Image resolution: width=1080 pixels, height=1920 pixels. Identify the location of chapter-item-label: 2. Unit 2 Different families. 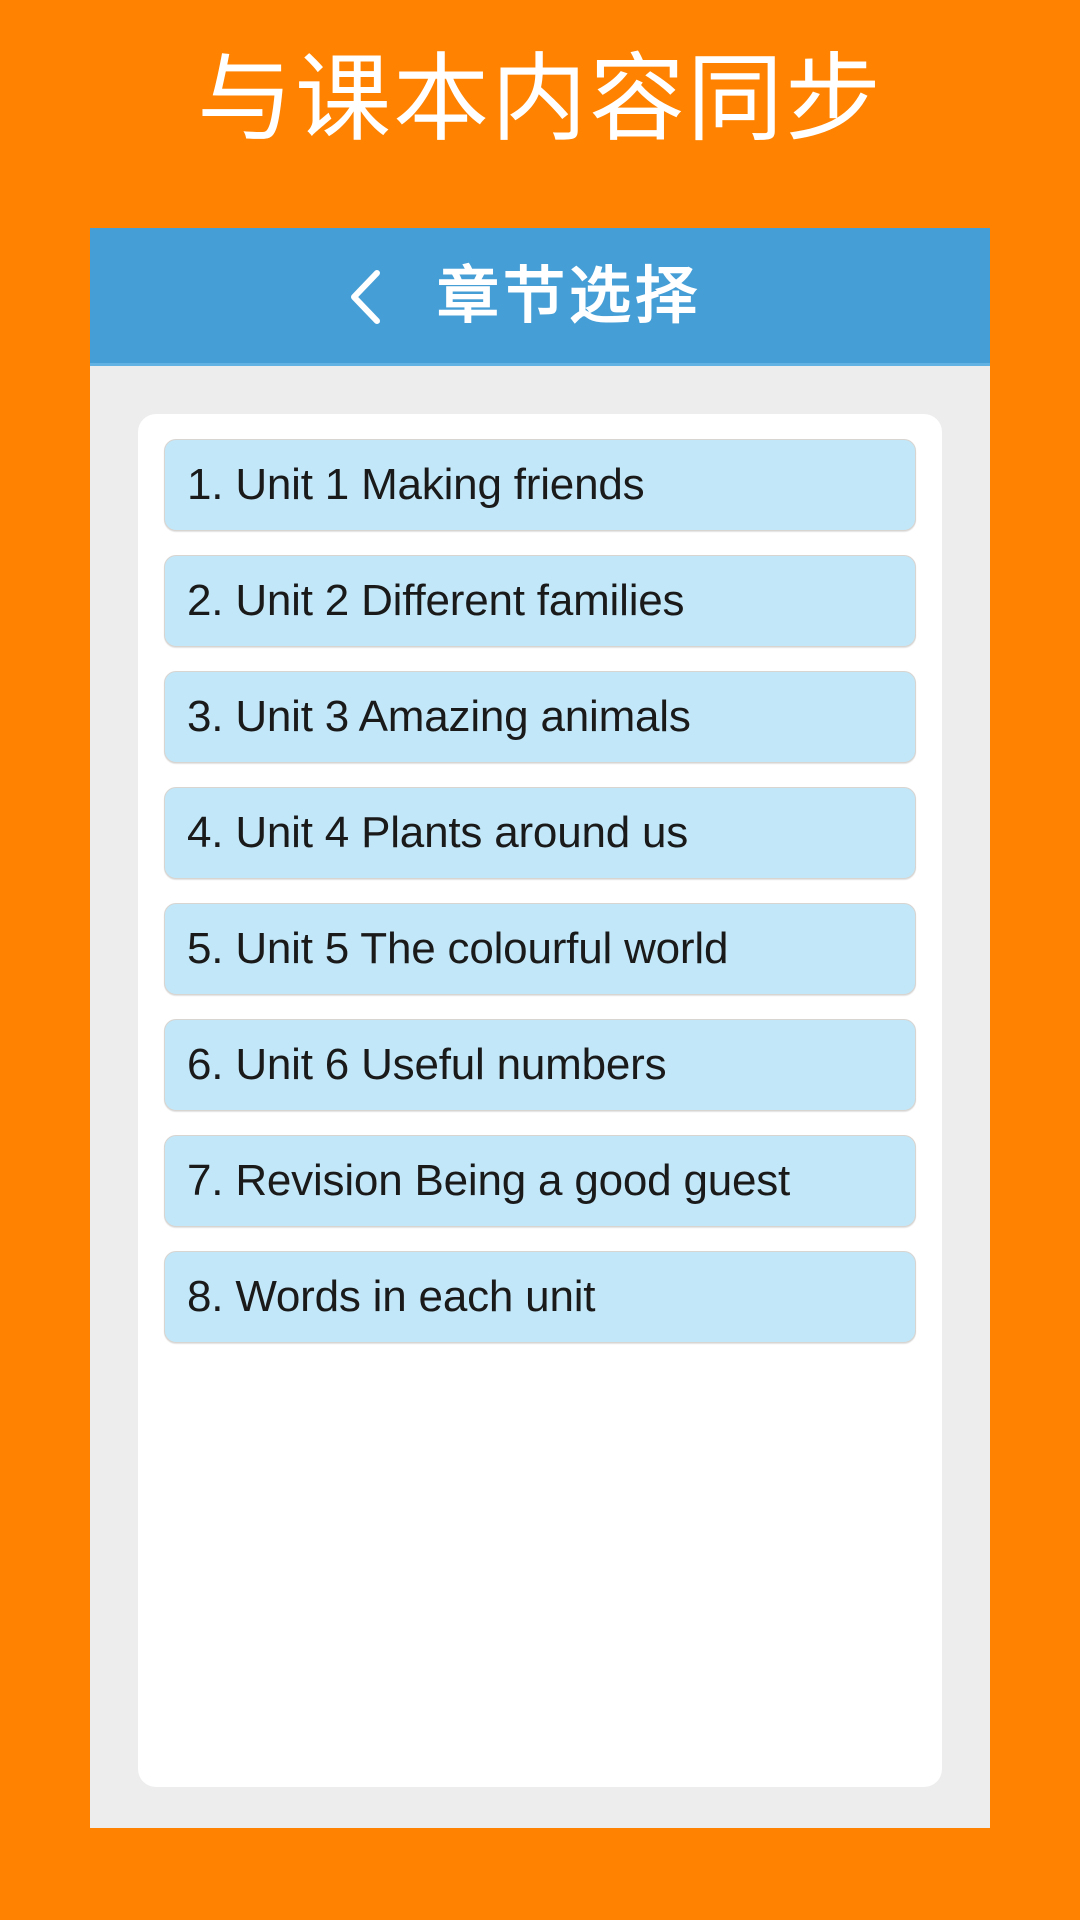
(436, 600).